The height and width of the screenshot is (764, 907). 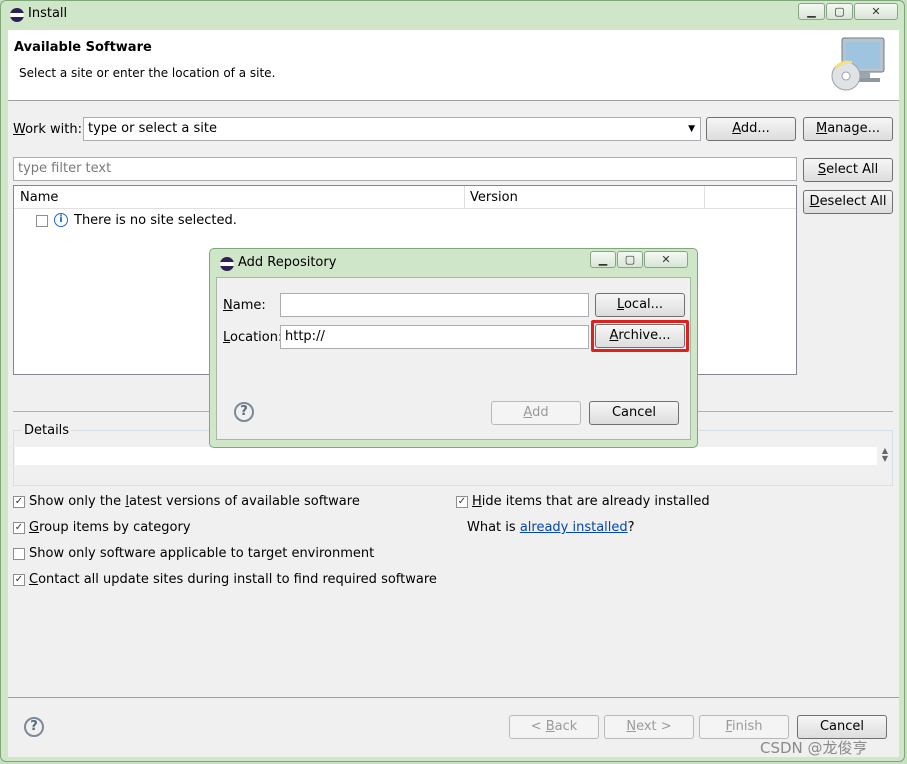 What do you see at coordinates (61, 220) in the screenshot?
I see `info-icon: i` at bounding box center [61, 220].